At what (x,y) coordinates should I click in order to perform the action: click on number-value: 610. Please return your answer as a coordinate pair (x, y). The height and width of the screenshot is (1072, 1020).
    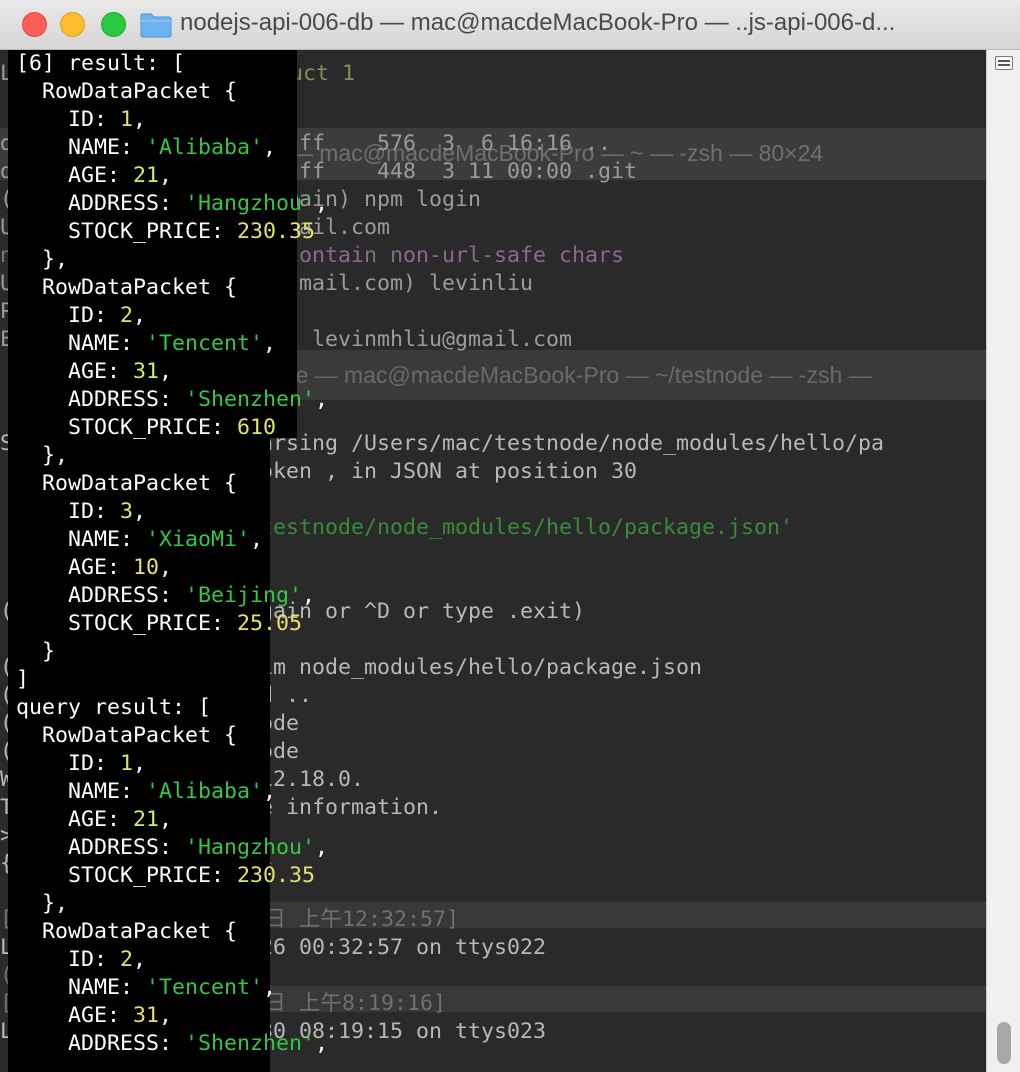
    Looking at the image, I should click on (257, 427).